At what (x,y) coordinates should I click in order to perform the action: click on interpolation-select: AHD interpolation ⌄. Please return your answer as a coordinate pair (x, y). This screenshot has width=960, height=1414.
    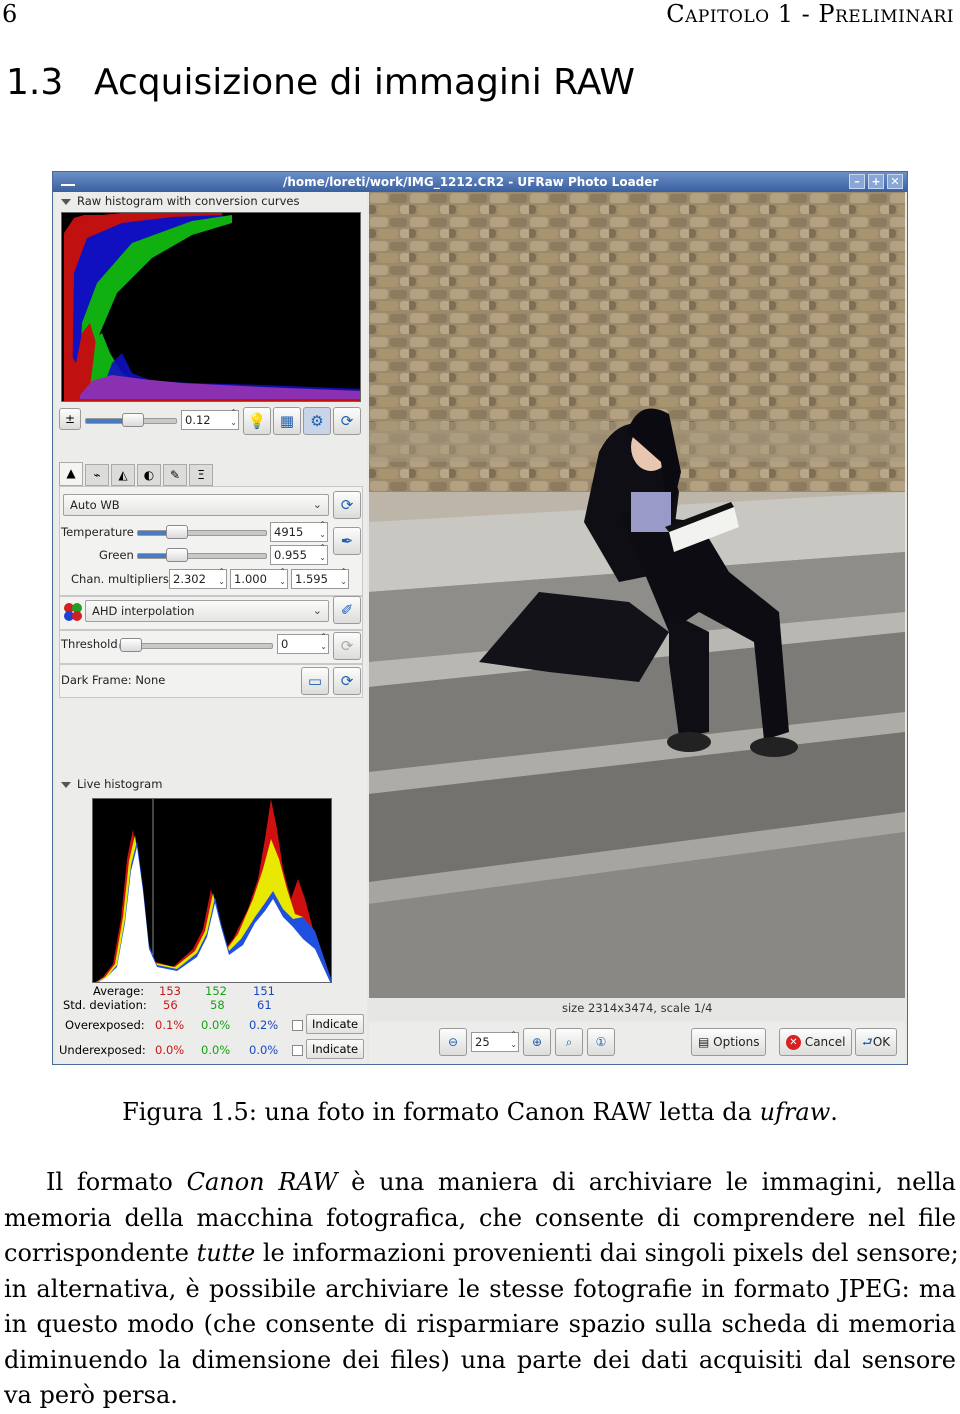
    Looking at the image, I should click on (207, 611).